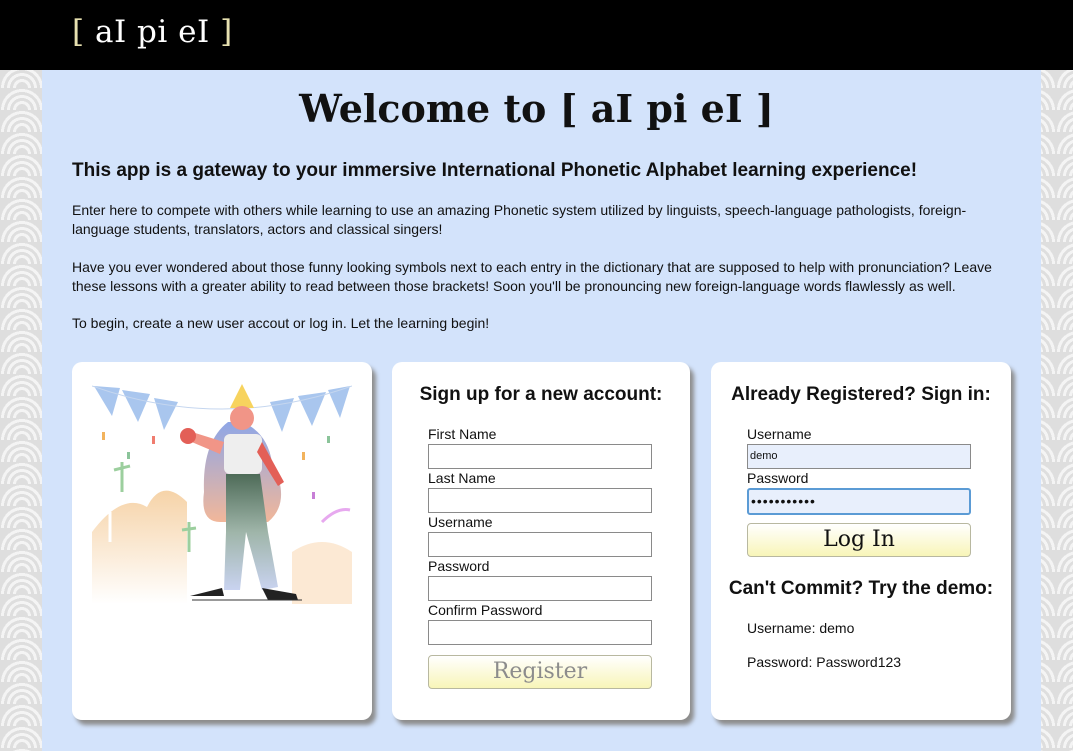 The height and width of the screenshot is (751, 1073). I want to click on login-password-input: •••••••••••, so click(859, 501).